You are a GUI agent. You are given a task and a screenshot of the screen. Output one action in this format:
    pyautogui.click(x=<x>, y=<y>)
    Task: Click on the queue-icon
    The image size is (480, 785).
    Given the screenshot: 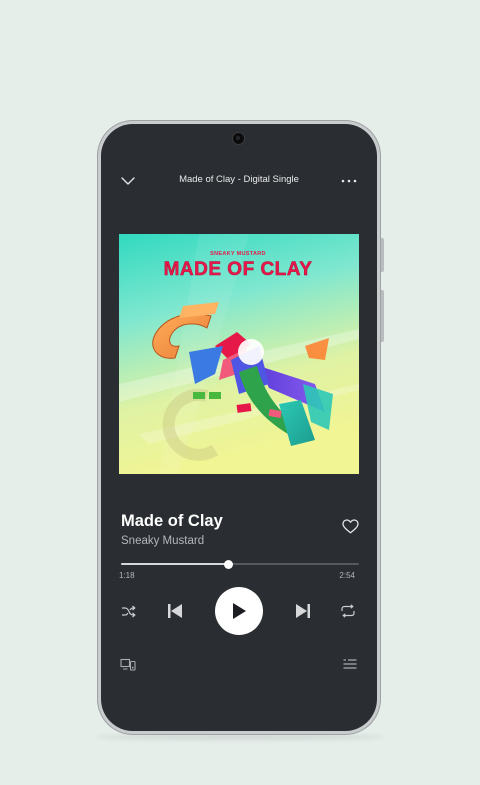 What is the action you would take?
    pyautogui.click(x=350, y=664)
    